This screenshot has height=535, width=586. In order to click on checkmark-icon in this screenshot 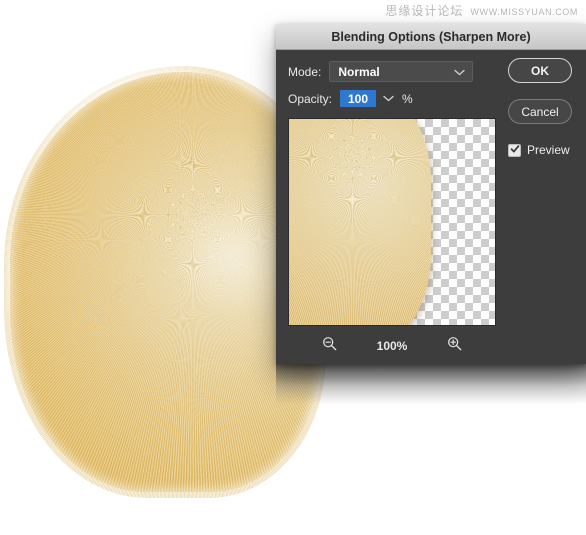, I will do `click(515, 150)`.